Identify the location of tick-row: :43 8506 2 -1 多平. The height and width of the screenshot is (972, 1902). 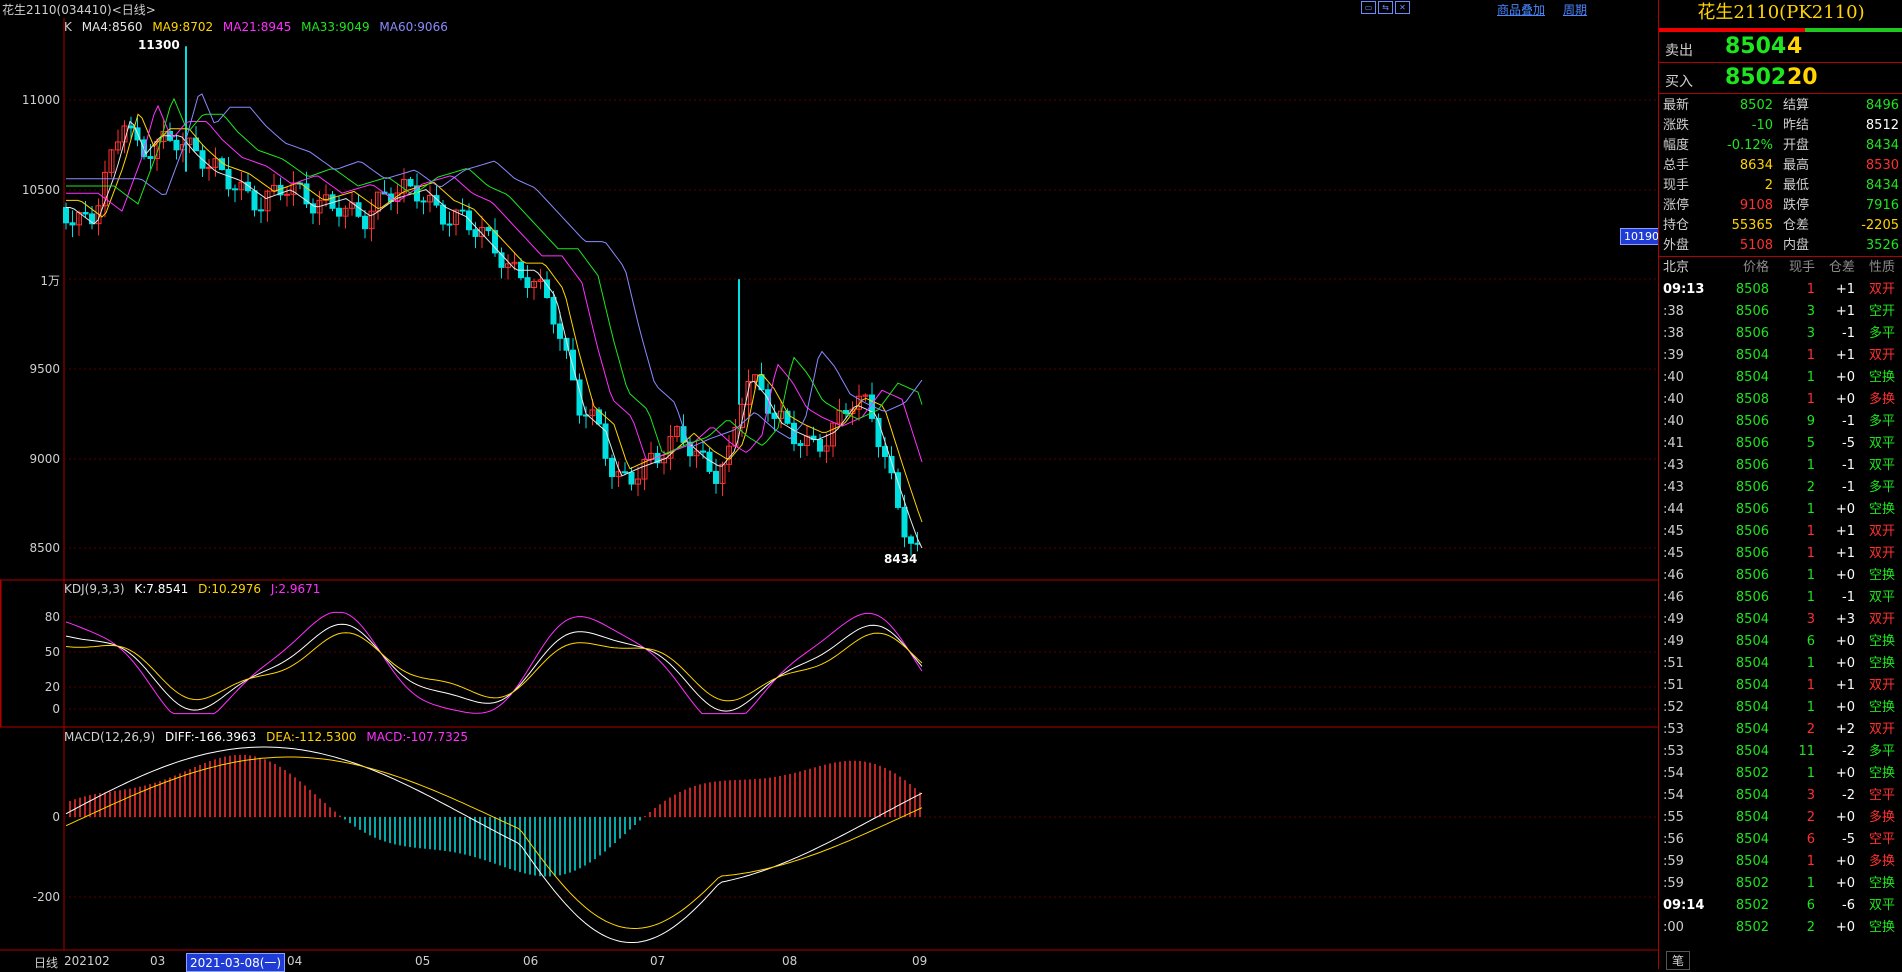
(1780, 488).